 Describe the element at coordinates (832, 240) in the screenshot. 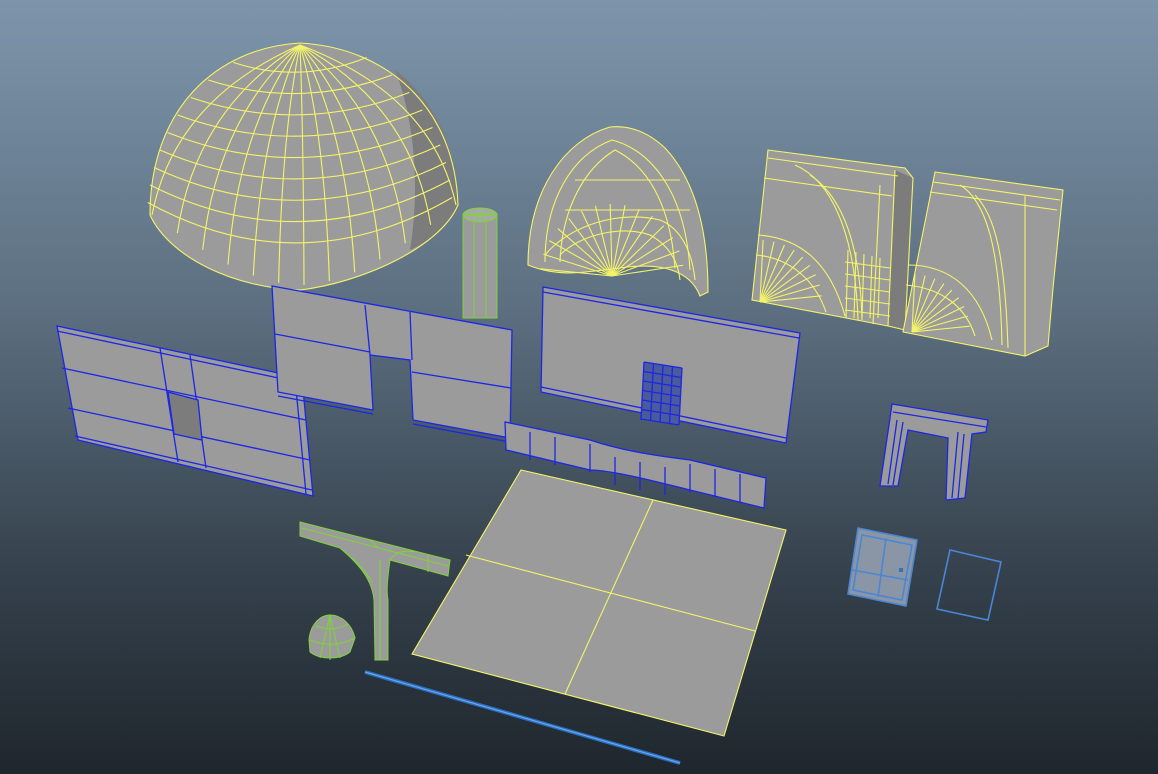

I see `arch-block-1-mesh` at that location.